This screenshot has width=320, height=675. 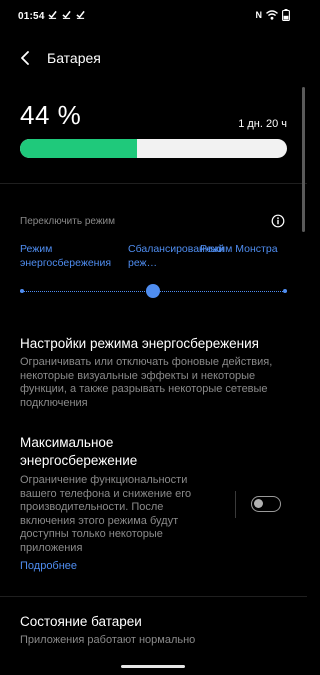 I want to click on battery-percent: 44 %, so click(x=51, y=115).